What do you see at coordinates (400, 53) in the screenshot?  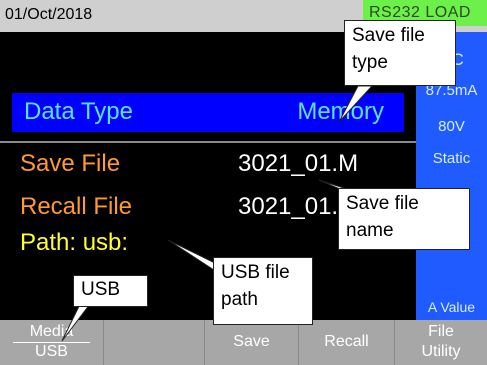 I see `callout-save-file-type: Save file type` at bounding box center [400, 53].